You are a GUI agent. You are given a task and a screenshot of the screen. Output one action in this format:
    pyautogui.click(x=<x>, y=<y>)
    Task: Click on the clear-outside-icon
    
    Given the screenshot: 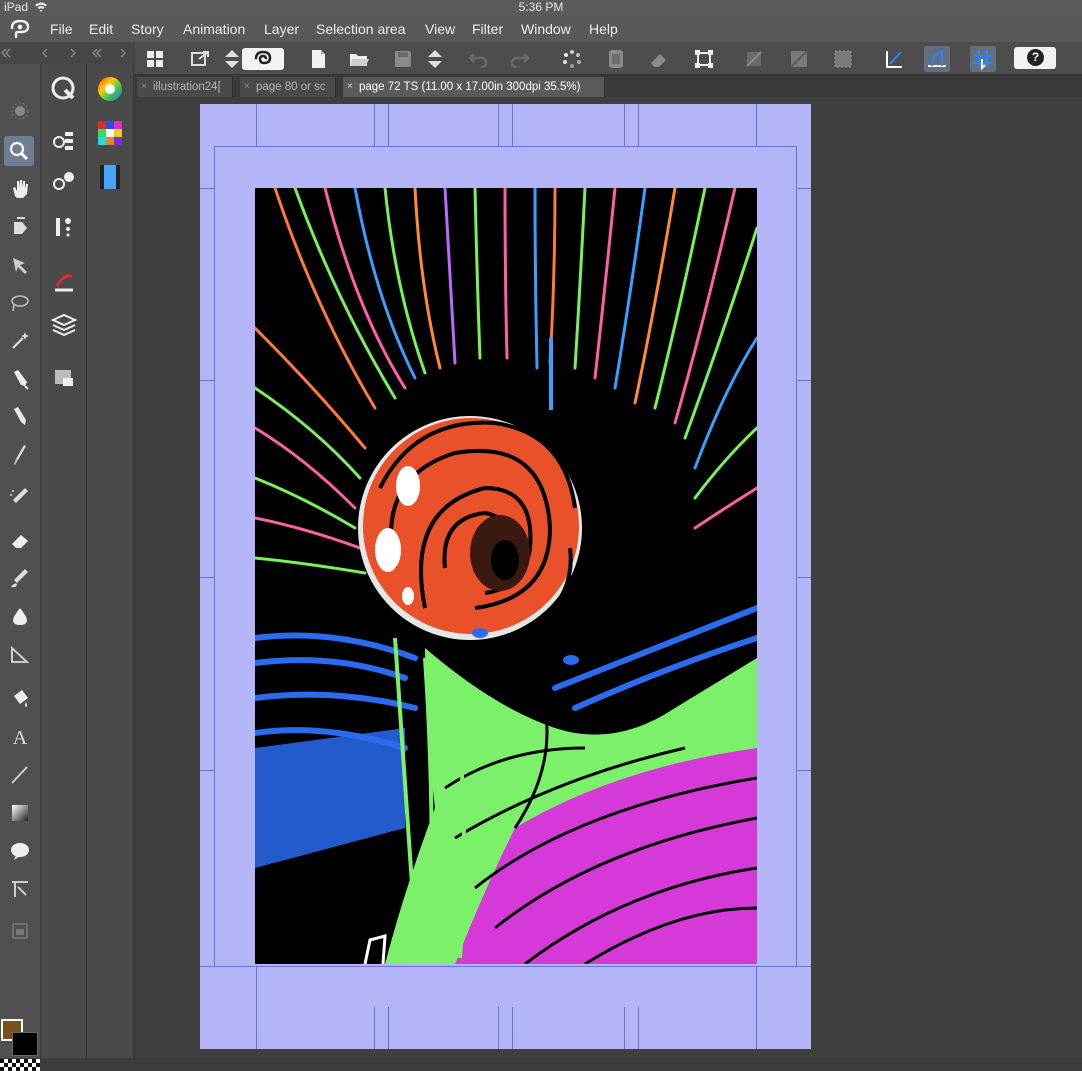 What is the action you would take?
    pyautogui.click(x=799, y=59)
    